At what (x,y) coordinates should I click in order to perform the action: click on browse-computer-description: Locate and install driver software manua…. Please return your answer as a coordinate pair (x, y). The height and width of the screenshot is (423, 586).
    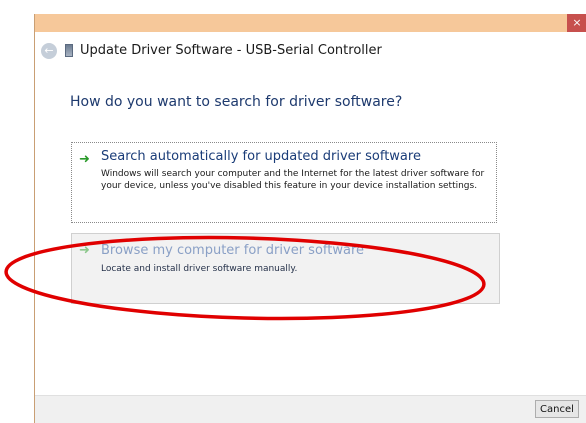
    Looking at the image, I should click on (199, 269).